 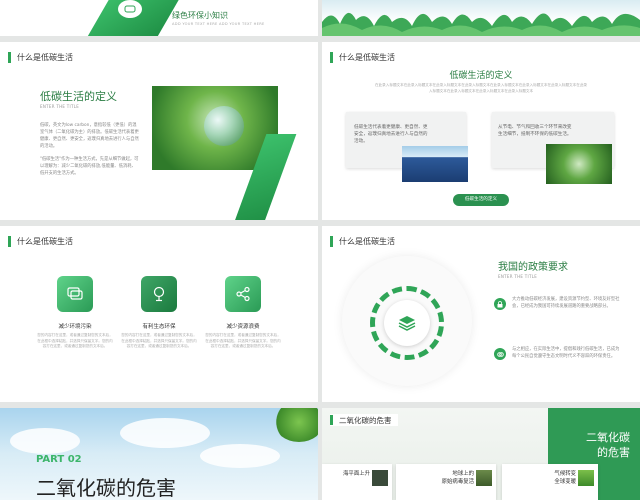 What do you see at coordinates (533, 267) in the screenshot?
I see `section-title: 我国的政策要求` at bounding box center [533, 267].